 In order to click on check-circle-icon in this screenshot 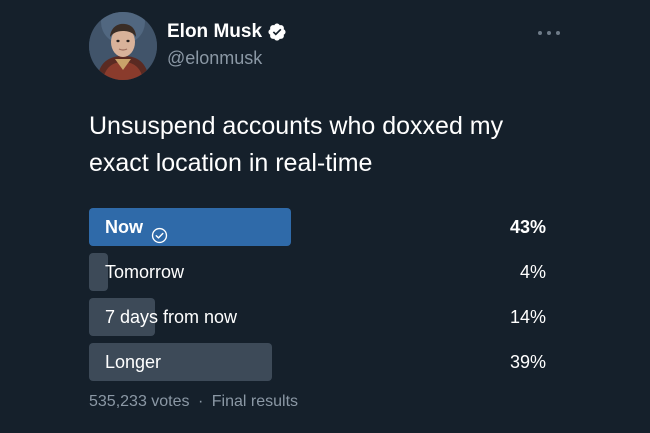, I will do `click(159, 231)`.